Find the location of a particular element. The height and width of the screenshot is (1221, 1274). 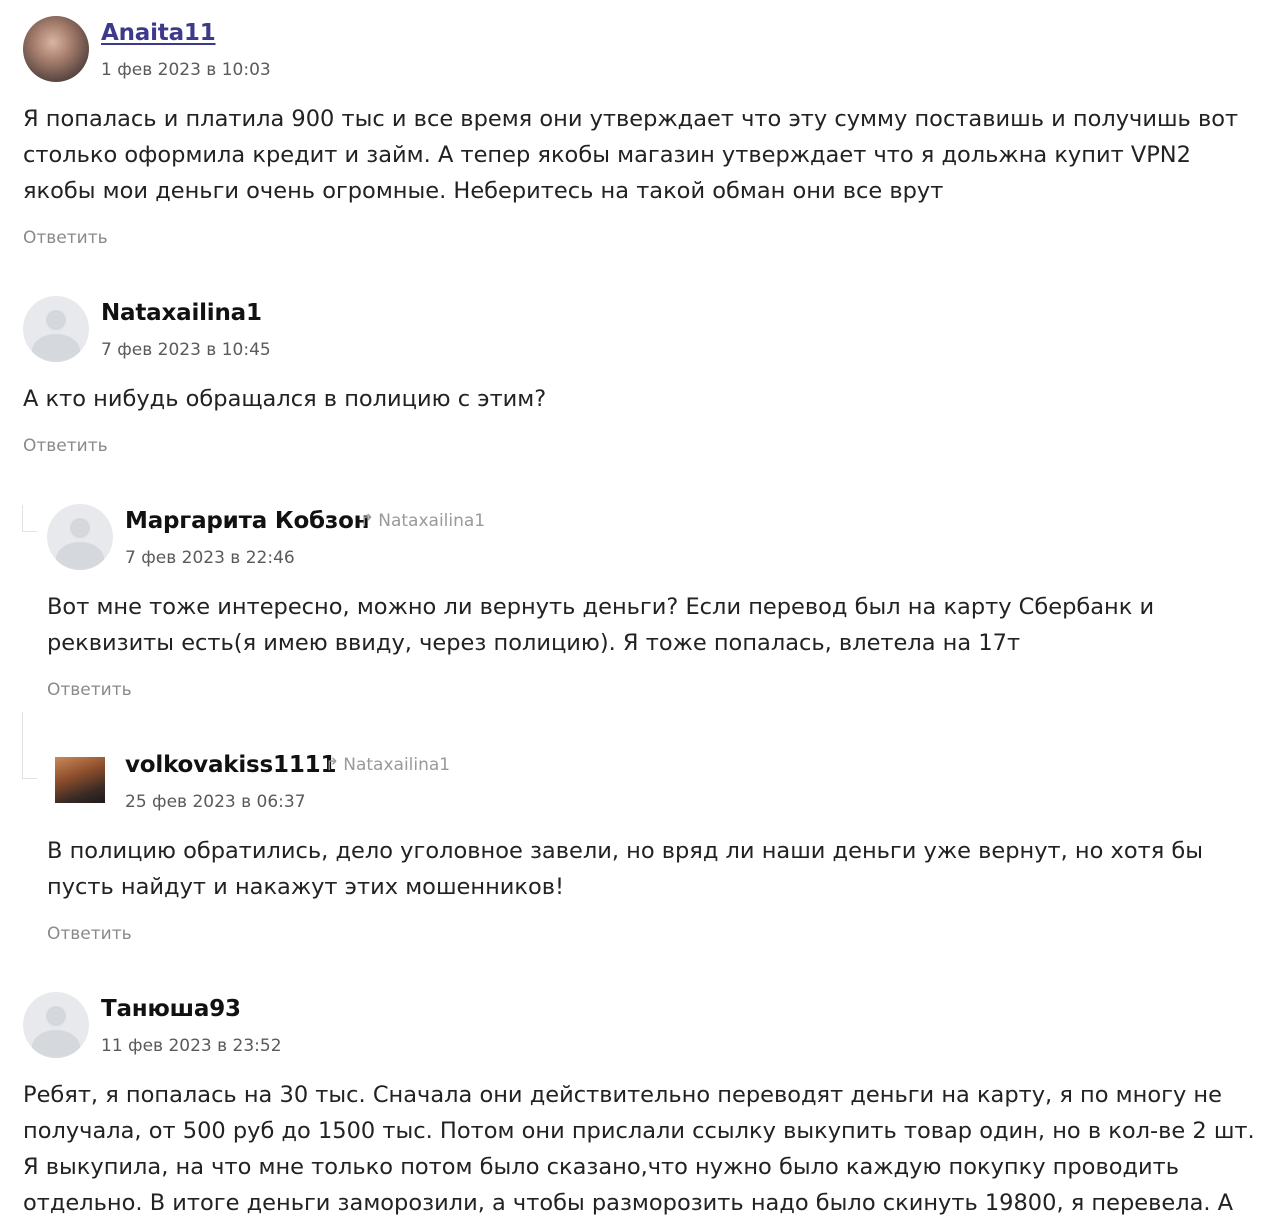

comment-date: 1 фев 2023 в 10:03 is located at coordinates (186, 70).